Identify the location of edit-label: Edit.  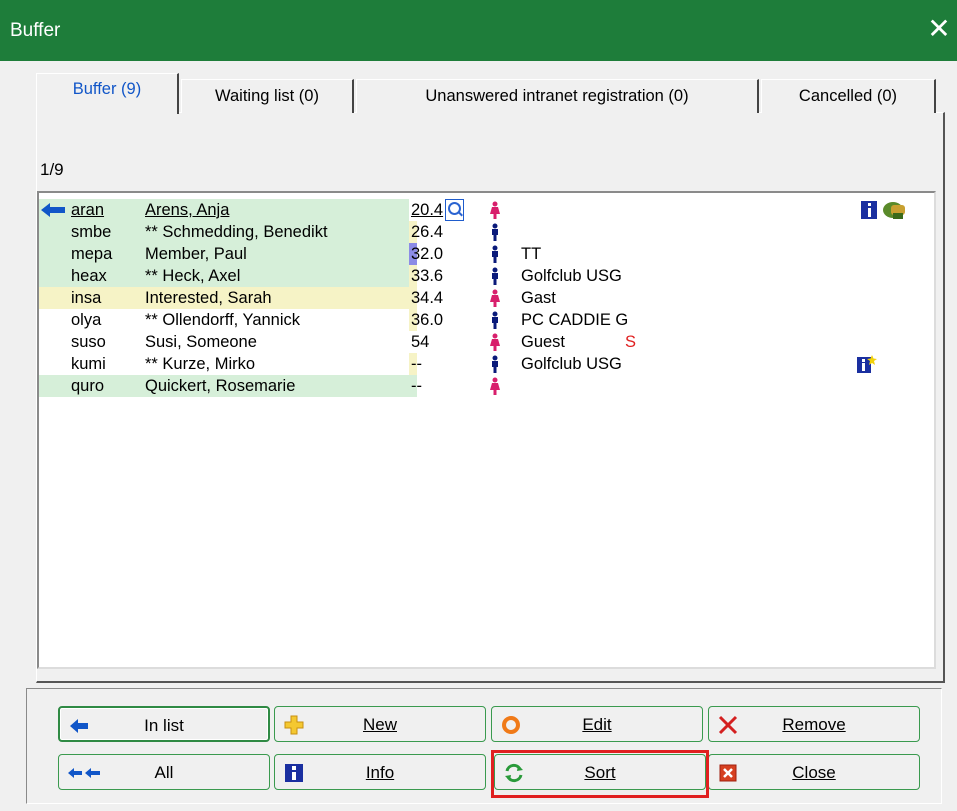
(597, 724).